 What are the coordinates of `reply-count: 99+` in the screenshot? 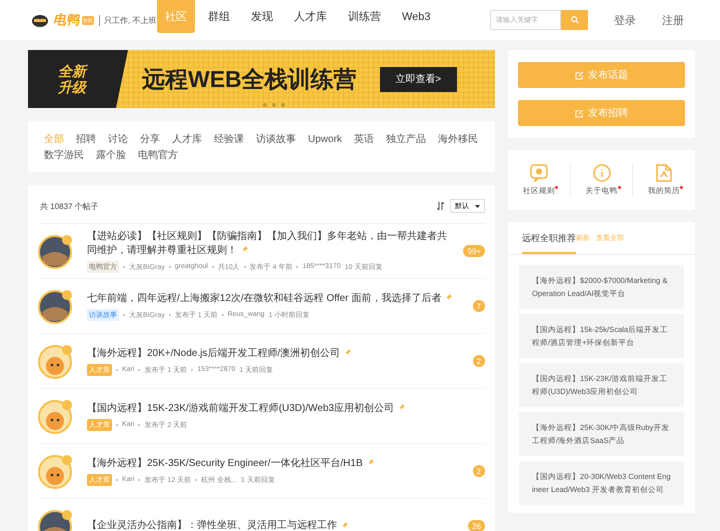 It's located at (474, 251).